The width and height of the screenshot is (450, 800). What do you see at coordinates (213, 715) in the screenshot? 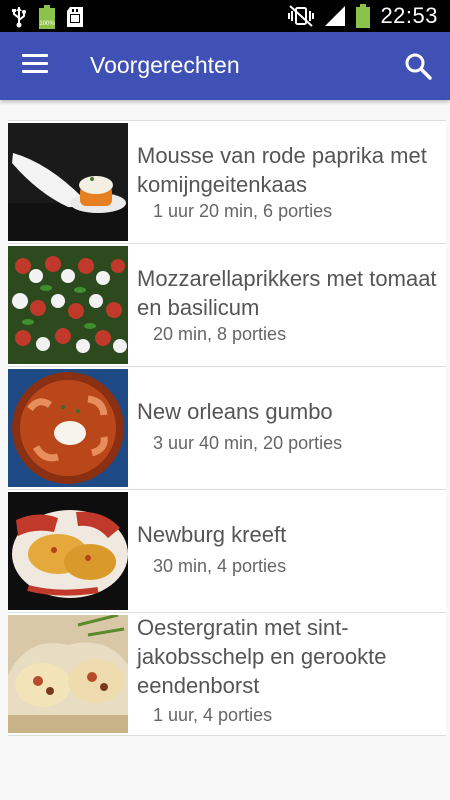
I see `recipe-meta: 1 uur, 4 porties` at bounding box center [213, 715].